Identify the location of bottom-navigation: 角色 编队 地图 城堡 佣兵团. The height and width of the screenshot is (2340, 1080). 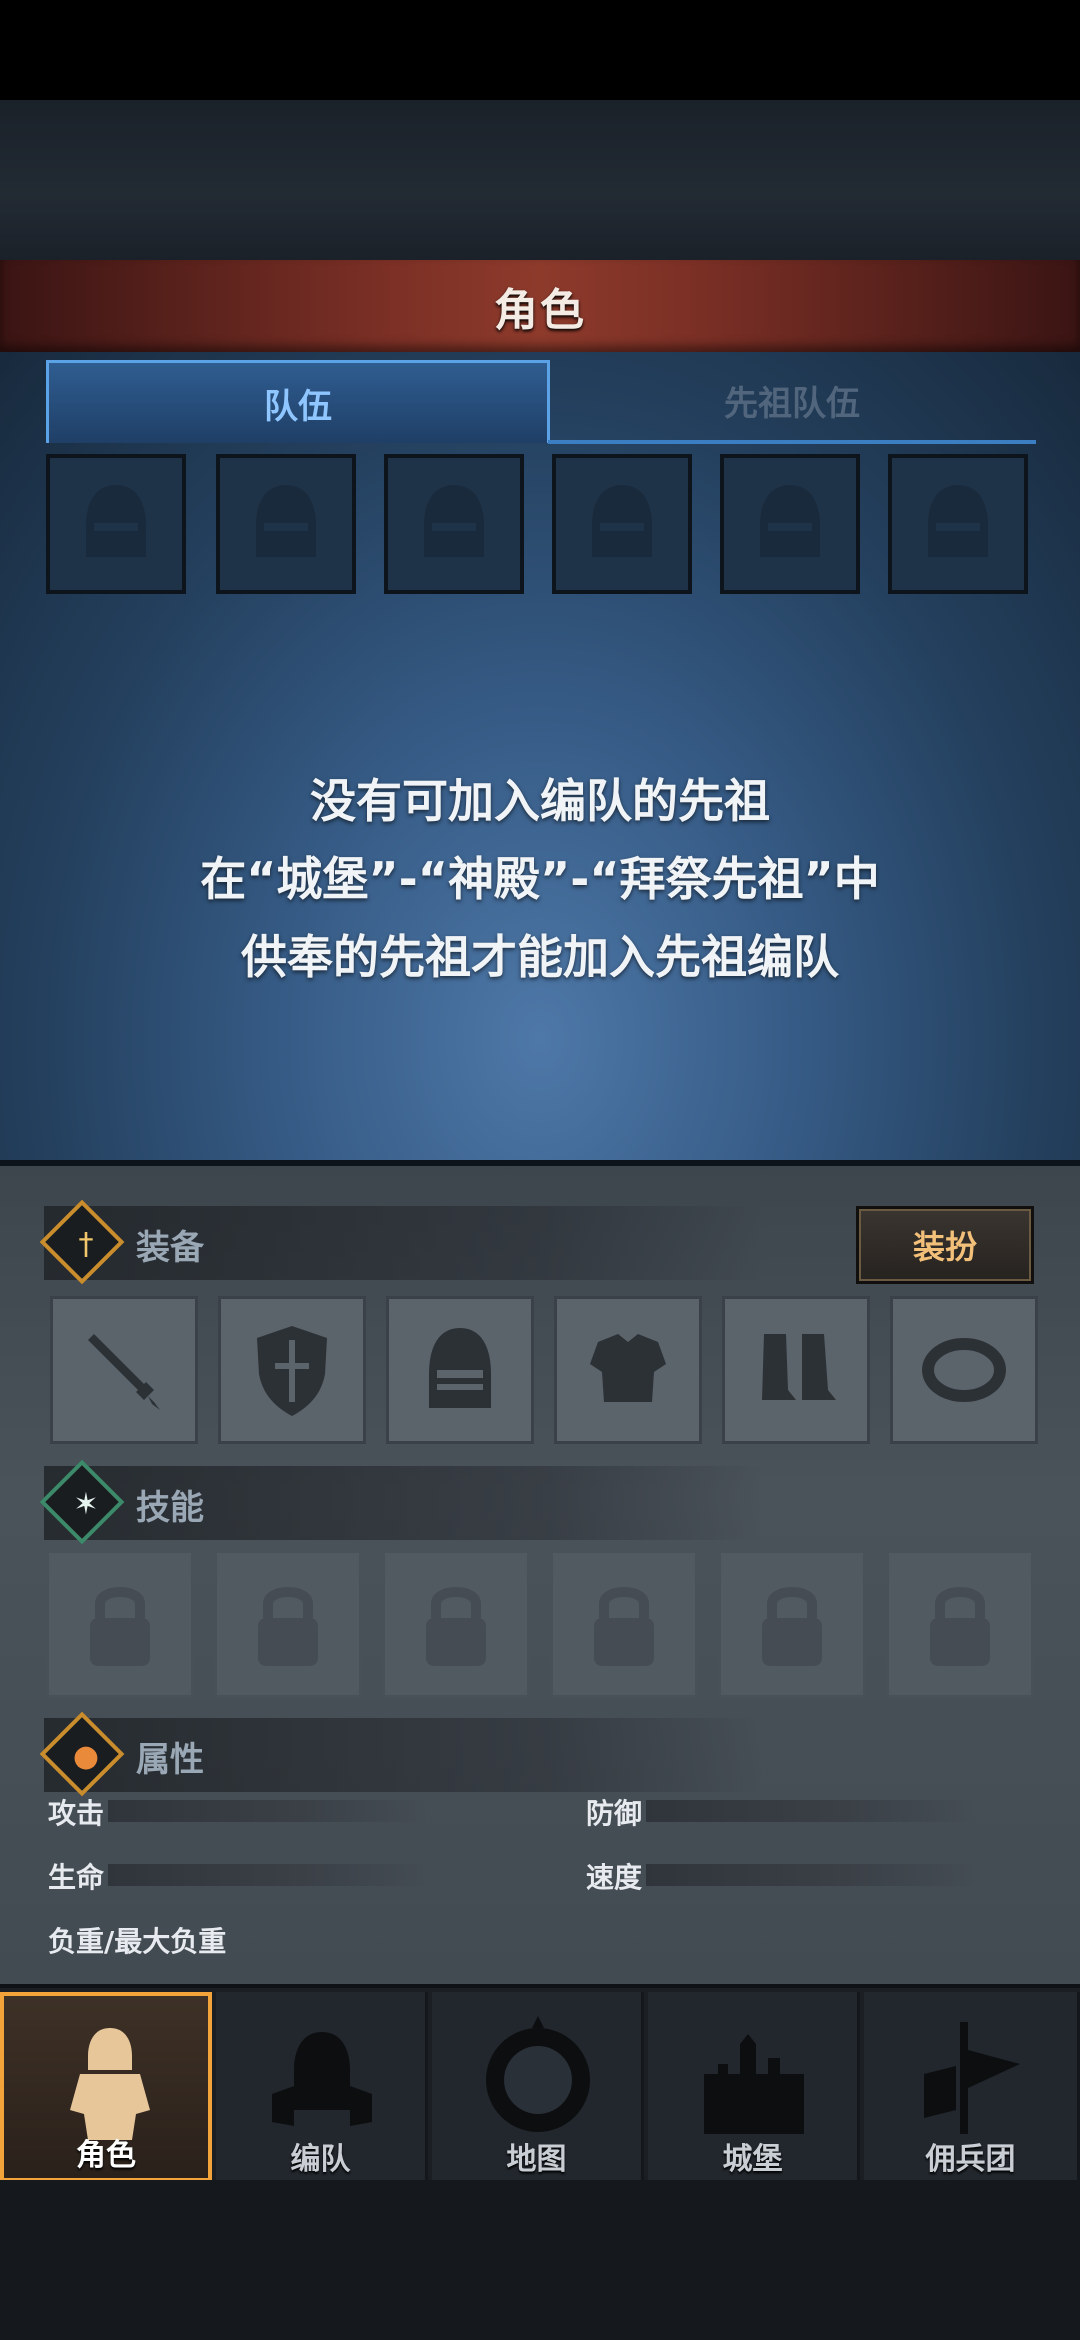
(540, 2084).